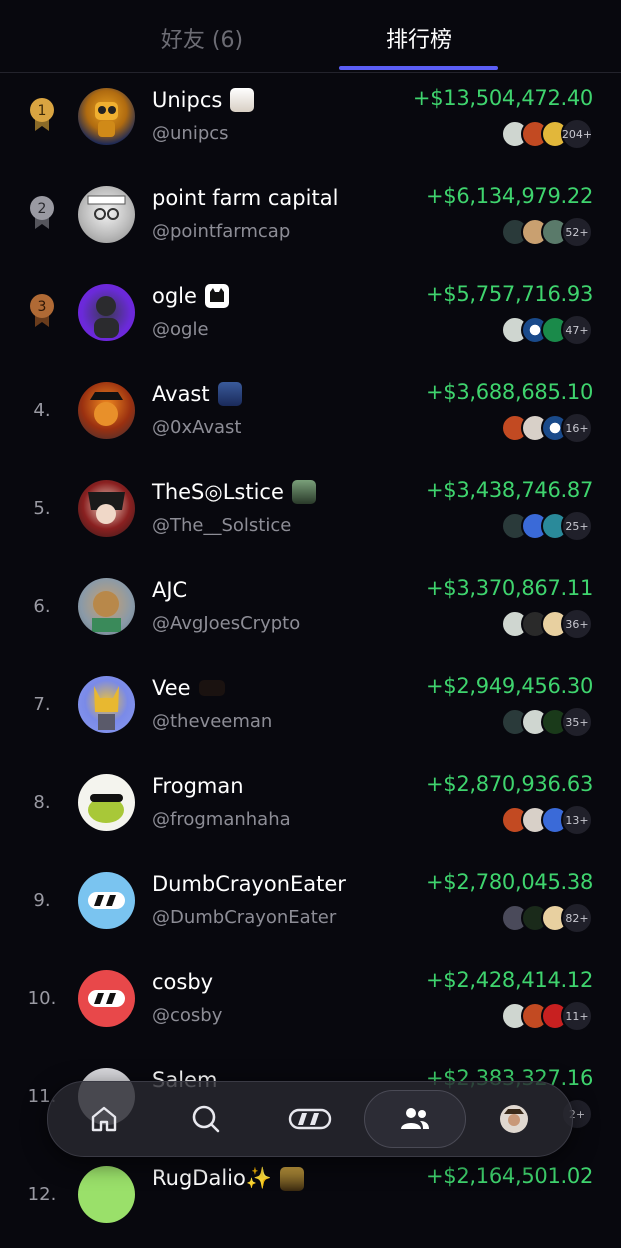 This screenshot has width=621, height=1248. Describe the element at coordinates (106, 312) in the screenshot. I see `purple-figure-avatar` at that location.